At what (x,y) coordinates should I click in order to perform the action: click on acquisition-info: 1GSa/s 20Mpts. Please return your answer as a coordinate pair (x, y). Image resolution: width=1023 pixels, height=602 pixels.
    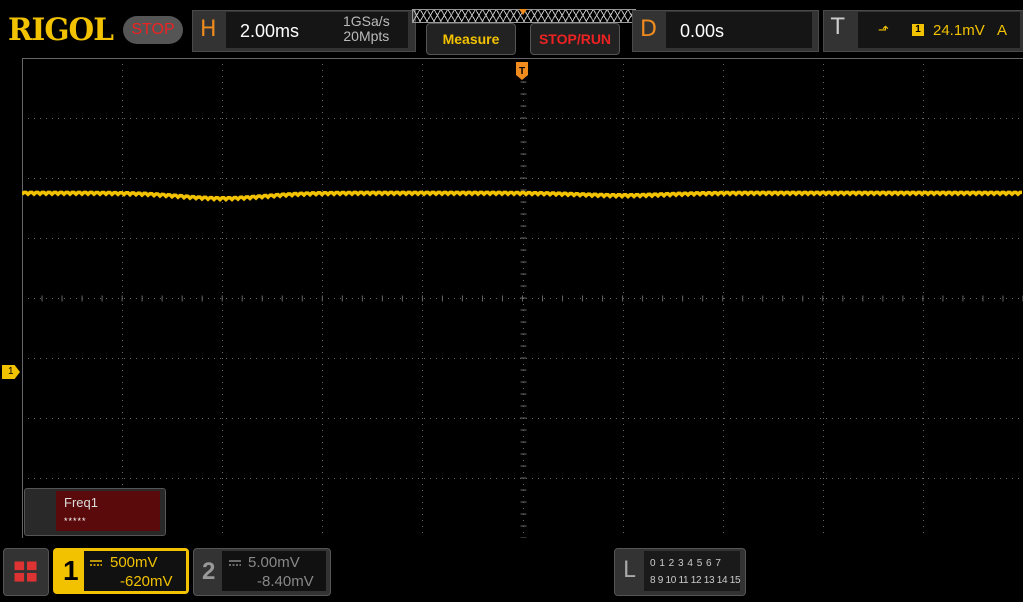
    Looking at the image, I should click on (366, 29).